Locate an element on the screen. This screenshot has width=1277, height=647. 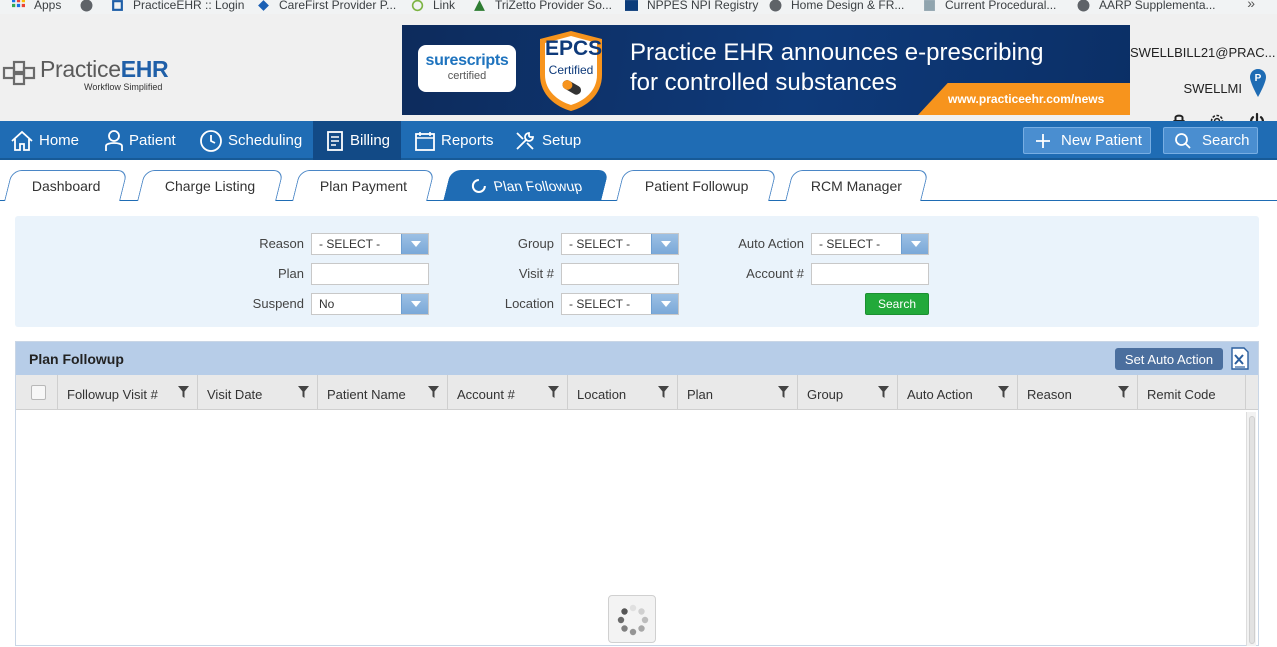
user-name: SWELLMI is located at coordinates (1212, 88).